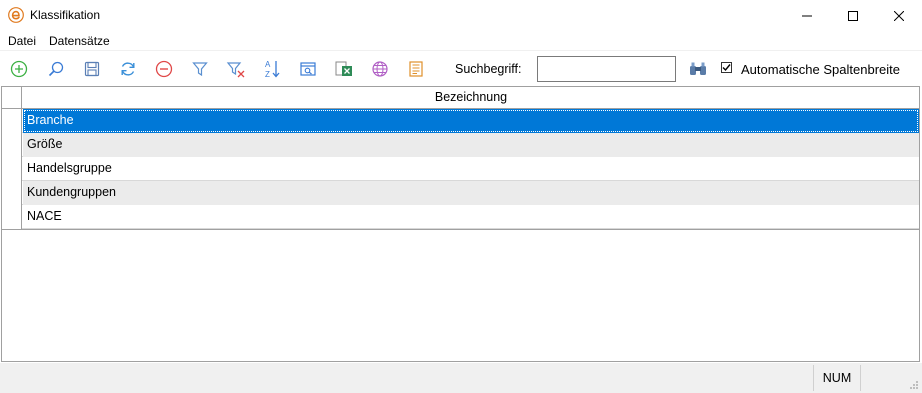 This screenshot has height=393, width=922. Describe the element at coordinates (471, 121) in the screenshot. I see `table-cell: Branche` at that location.